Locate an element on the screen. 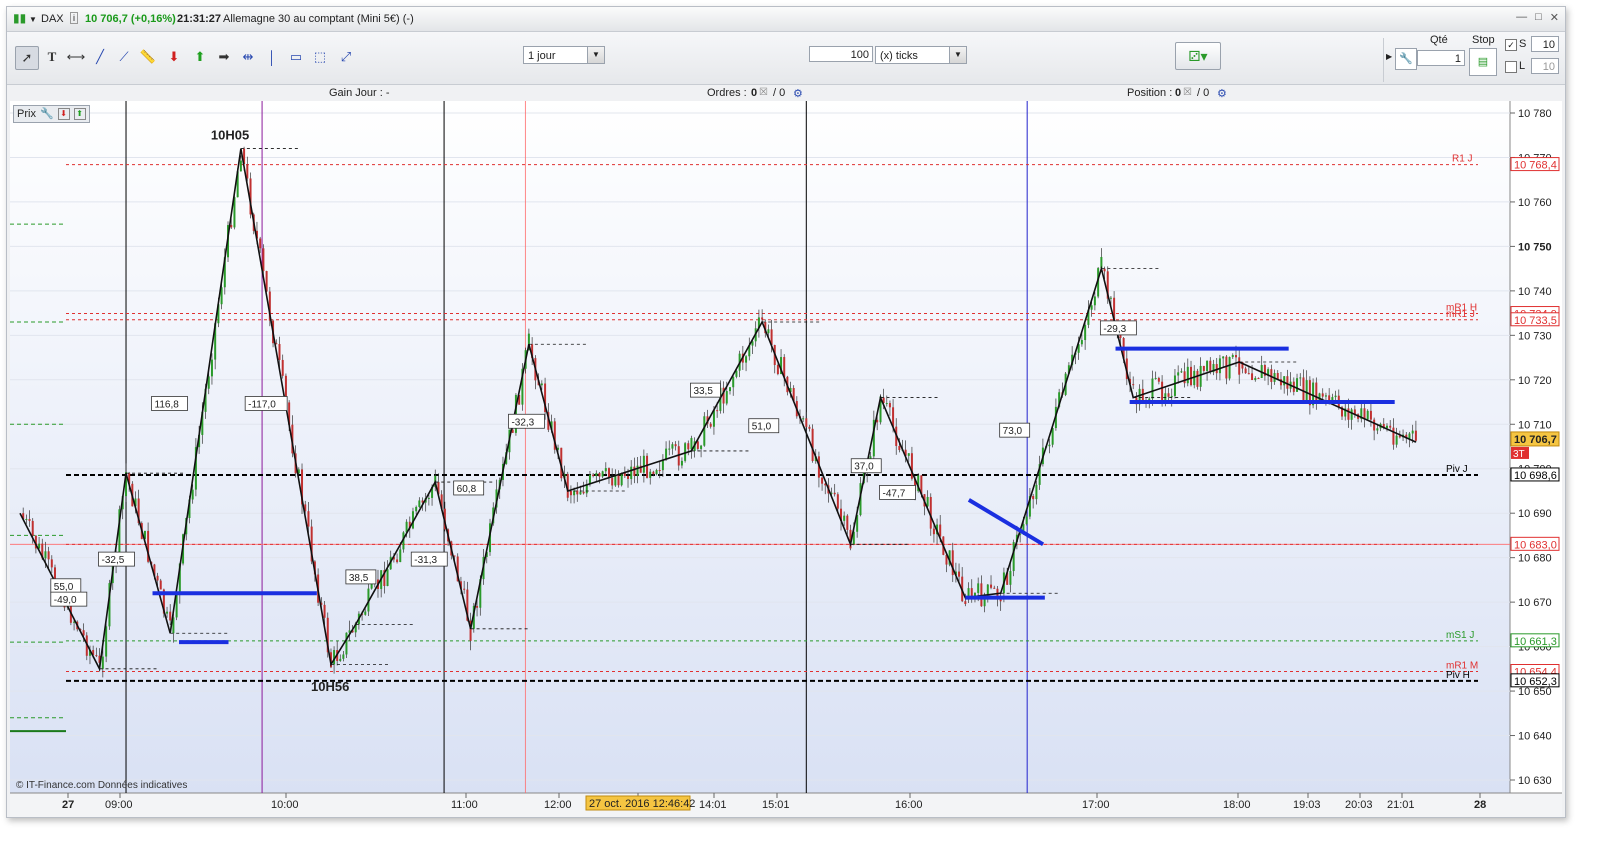 The width and height of the screenshot is (1610, 843). close-icon: ✕ is located at coordinates (1554, 17).